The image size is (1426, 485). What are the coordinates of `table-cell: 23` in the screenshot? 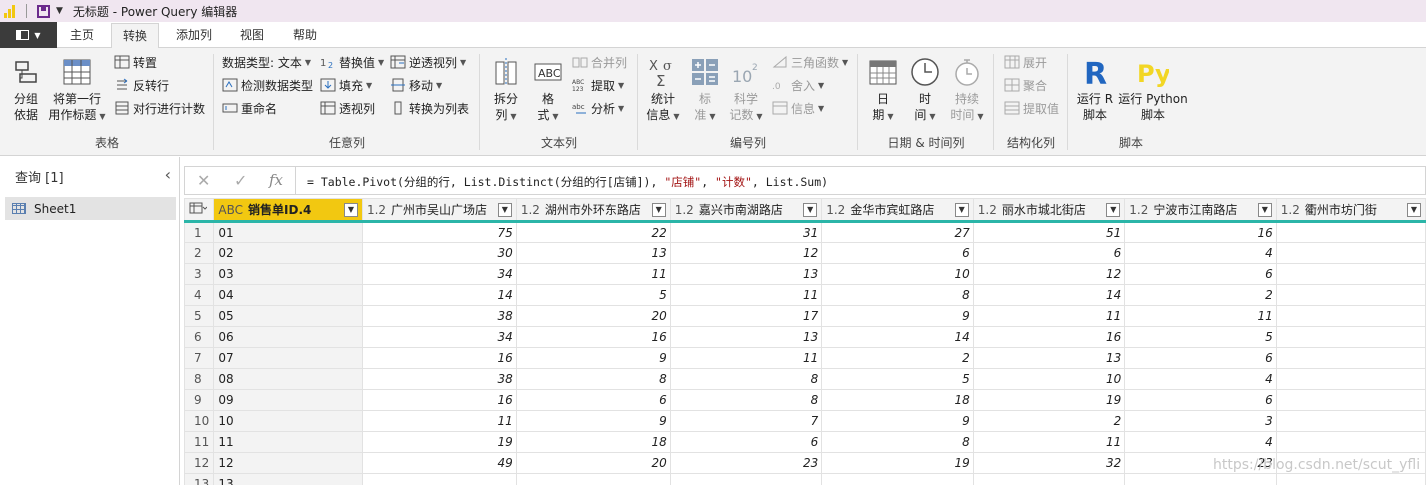 It's located at (746, 463).